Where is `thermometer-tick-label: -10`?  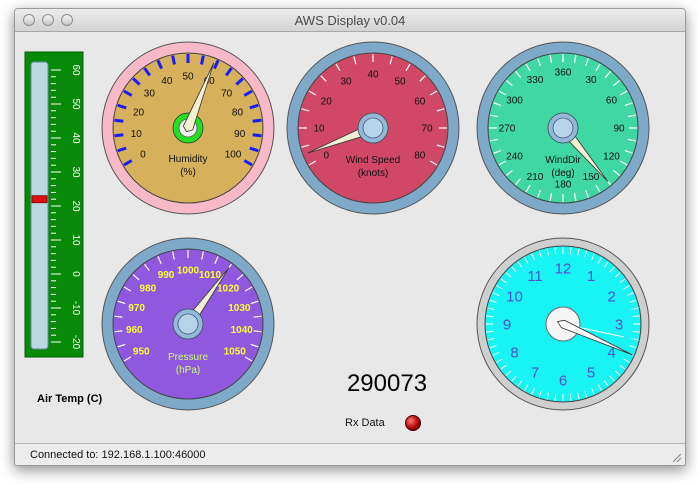 thermometer-tick-label: -10 is located at coordinates (75, 308).